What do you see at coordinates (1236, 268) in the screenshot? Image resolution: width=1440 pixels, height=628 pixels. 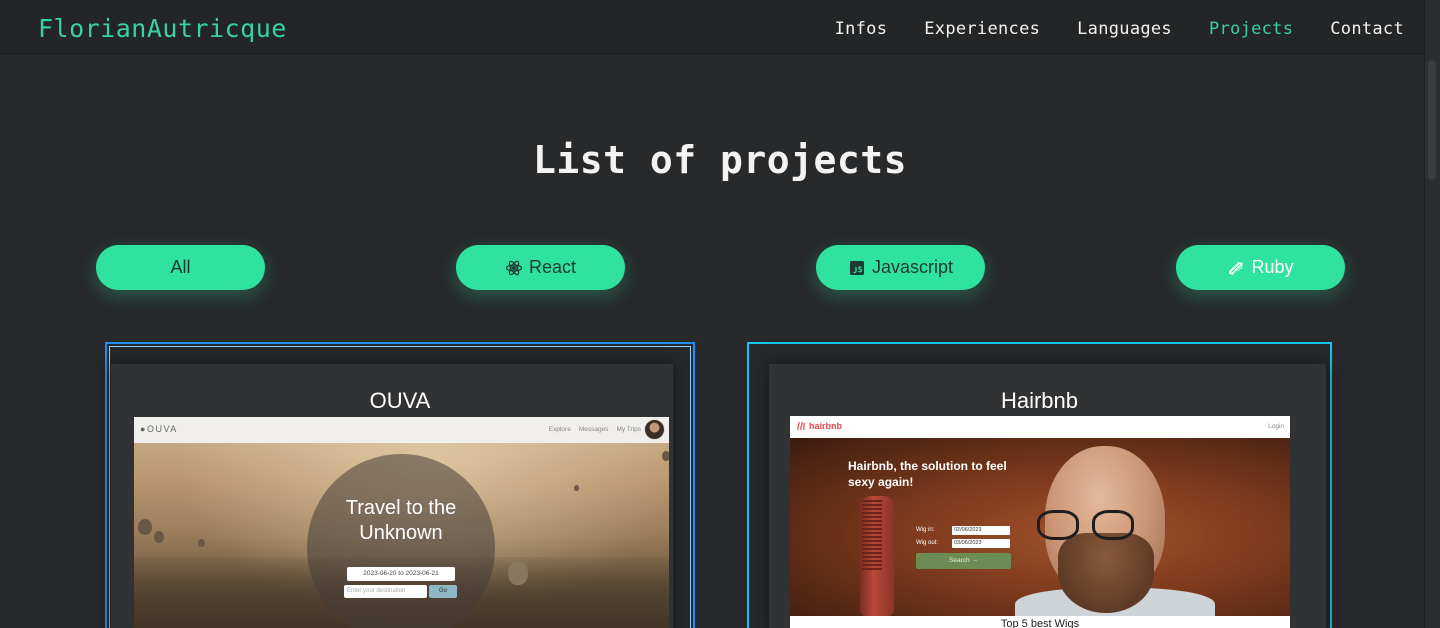 I see `ruby-icon` at bounding box center [1236, 268].